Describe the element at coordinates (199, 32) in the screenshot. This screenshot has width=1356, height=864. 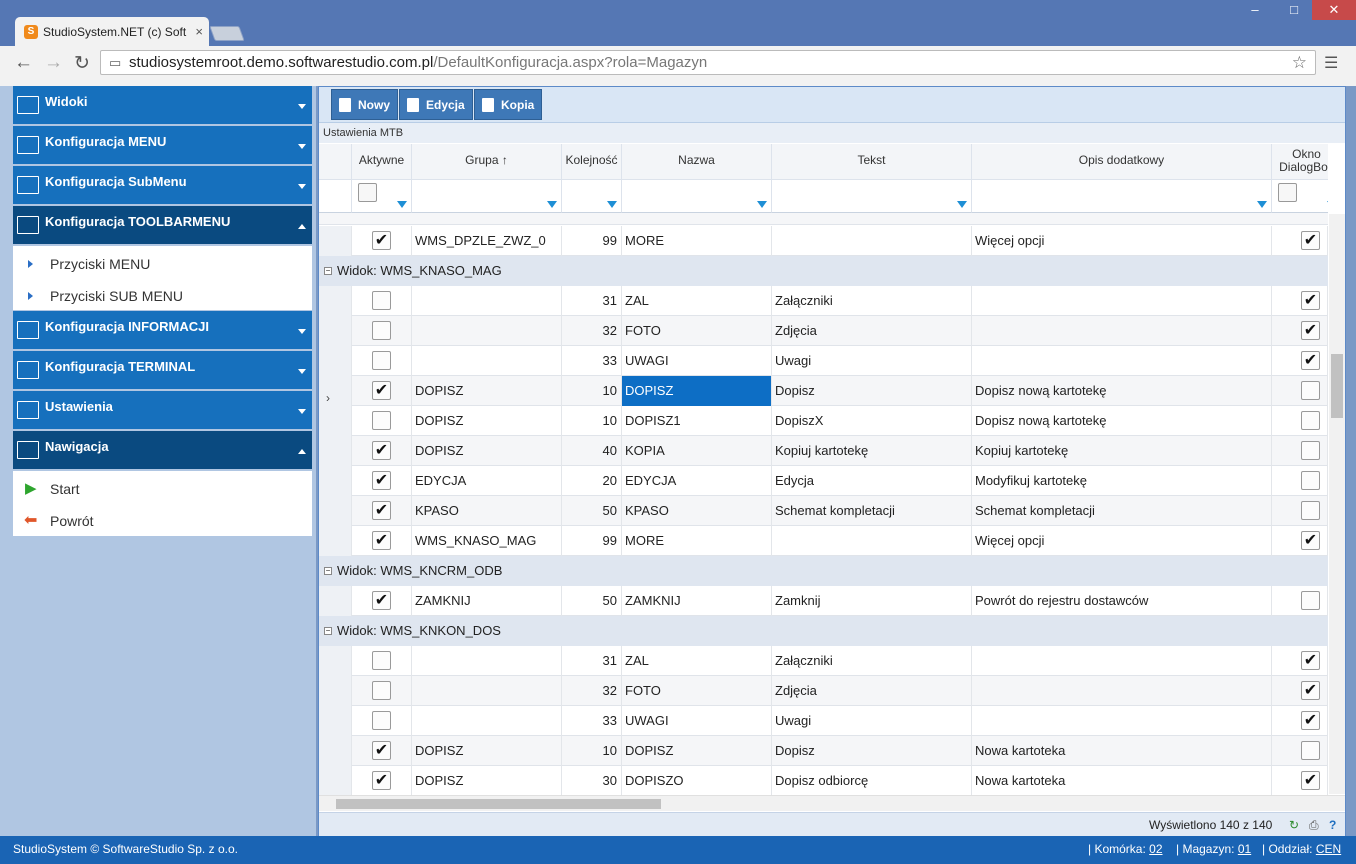
I see `tab-close-icon: ×` at that location.